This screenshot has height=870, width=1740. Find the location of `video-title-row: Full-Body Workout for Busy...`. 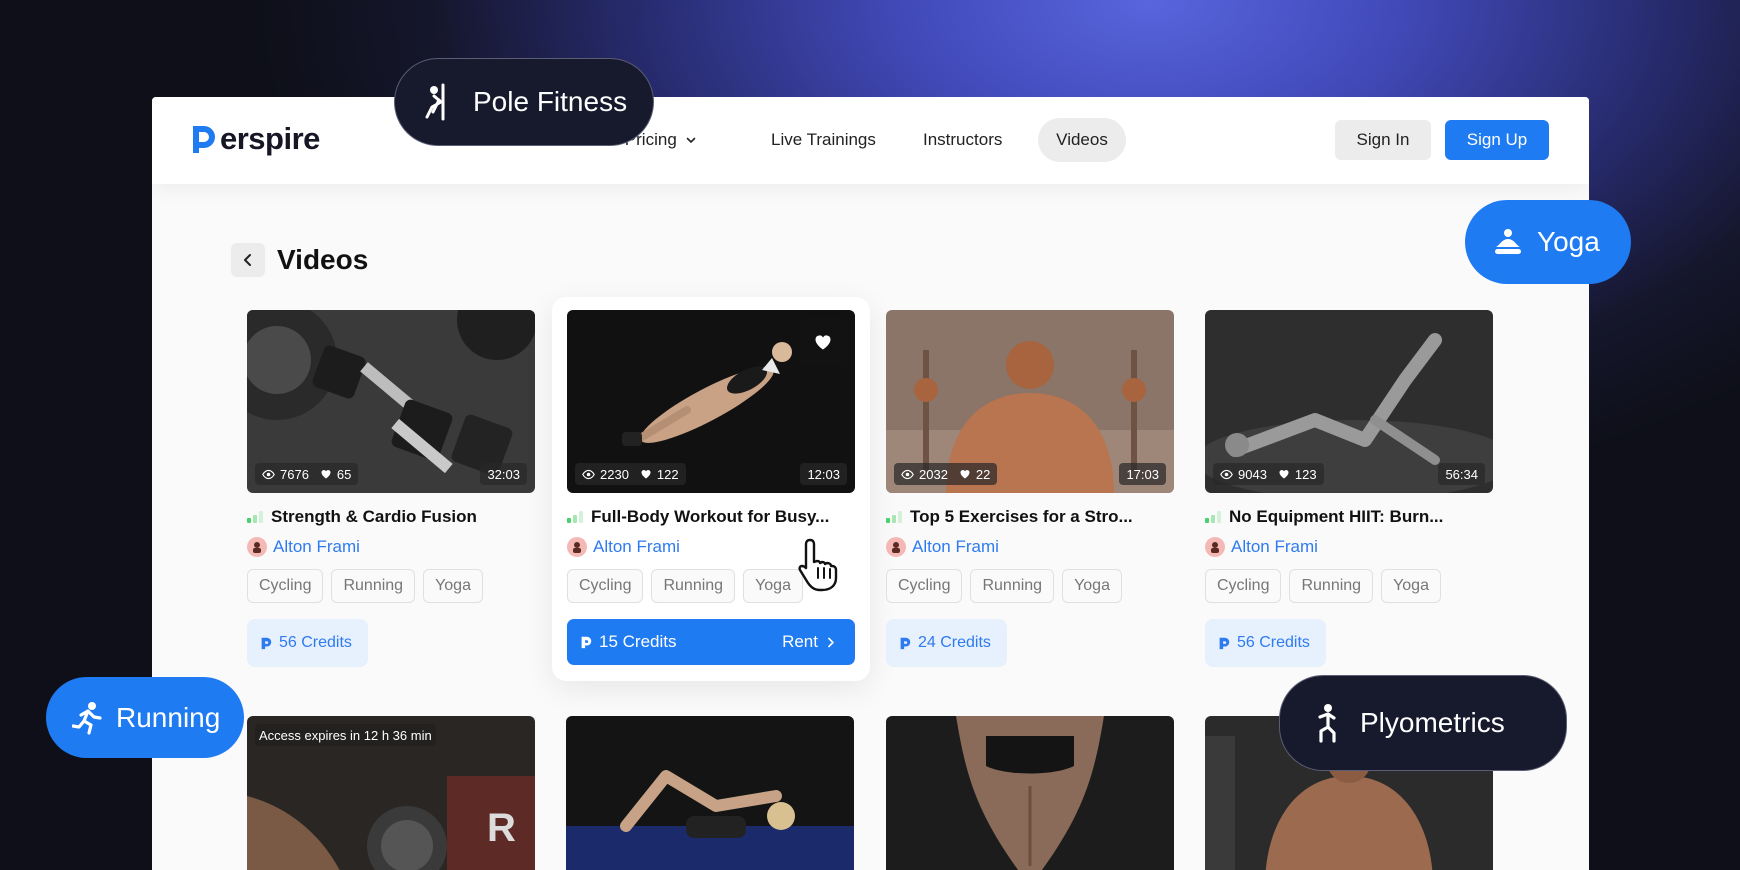

video-title-row: Full-Body Workout for Busy... is located at coordinates (711, 517).